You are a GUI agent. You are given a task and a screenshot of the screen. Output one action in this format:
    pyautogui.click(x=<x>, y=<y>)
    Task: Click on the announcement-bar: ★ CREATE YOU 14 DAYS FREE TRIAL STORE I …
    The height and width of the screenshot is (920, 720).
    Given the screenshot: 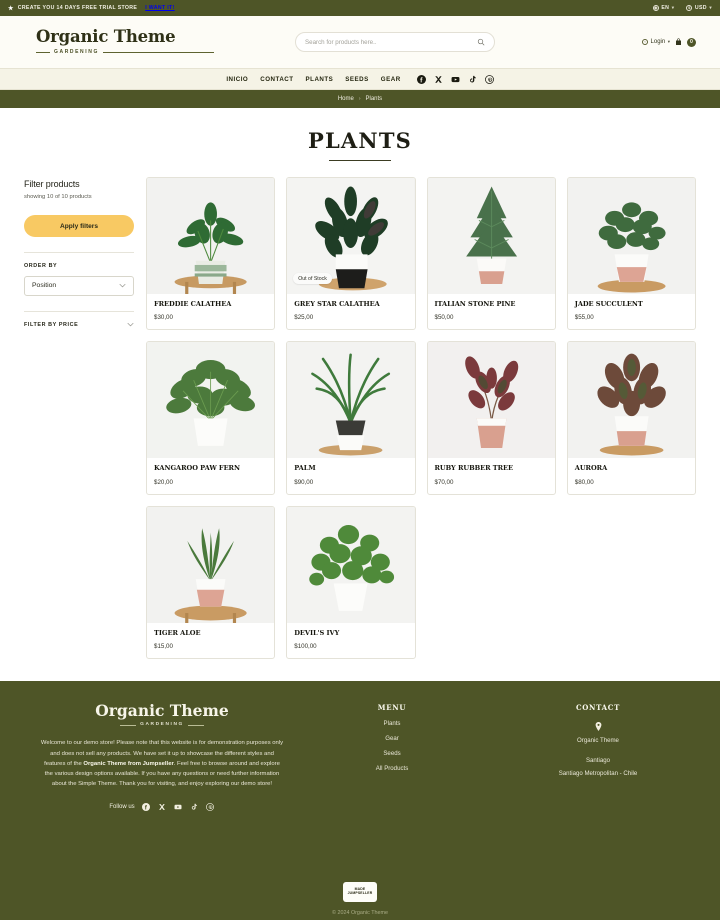 What is the action you would take?
    pyautogui.click(x=360, y=8)
    